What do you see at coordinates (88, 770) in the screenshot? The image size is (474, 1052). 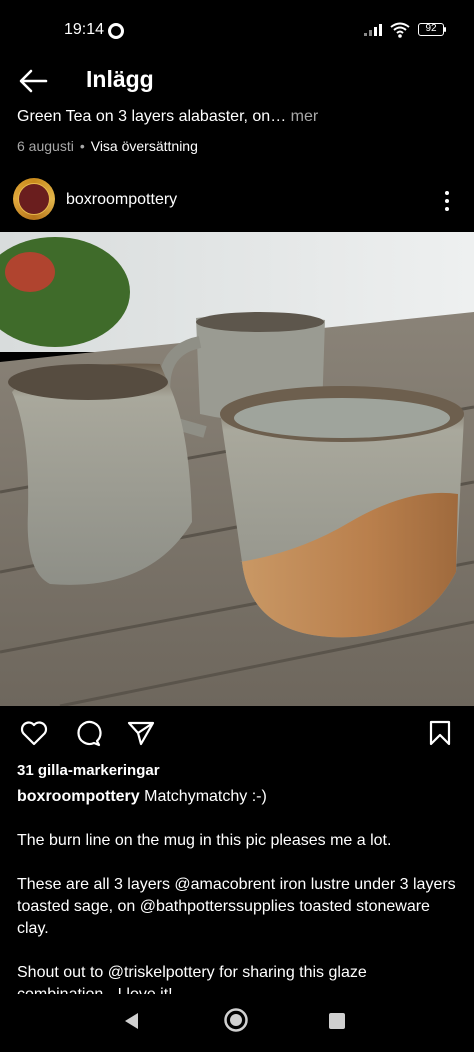 I see `likes-count: 31 gilla-markeringar` at bounding box center [88, 770].